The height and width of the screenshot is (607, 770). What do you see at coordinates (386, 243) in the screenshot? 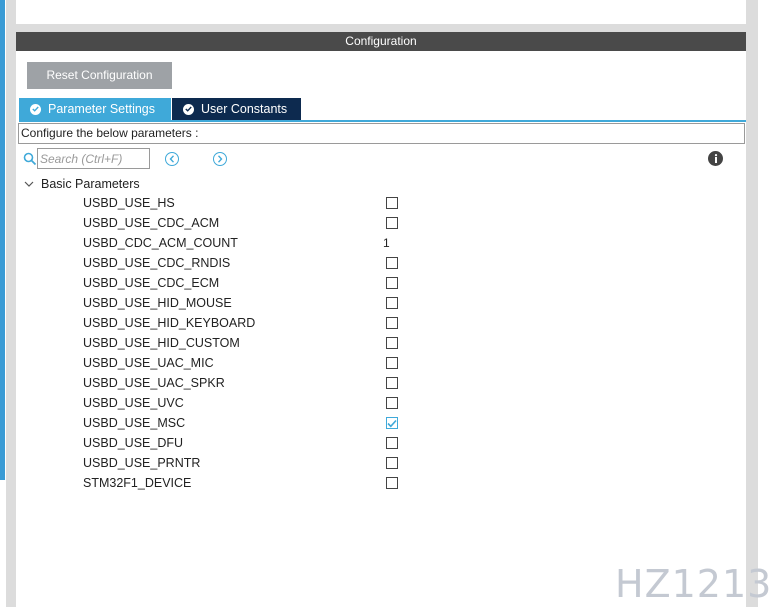
I see `parameter-value: 1` at bounding box center [386, 243].